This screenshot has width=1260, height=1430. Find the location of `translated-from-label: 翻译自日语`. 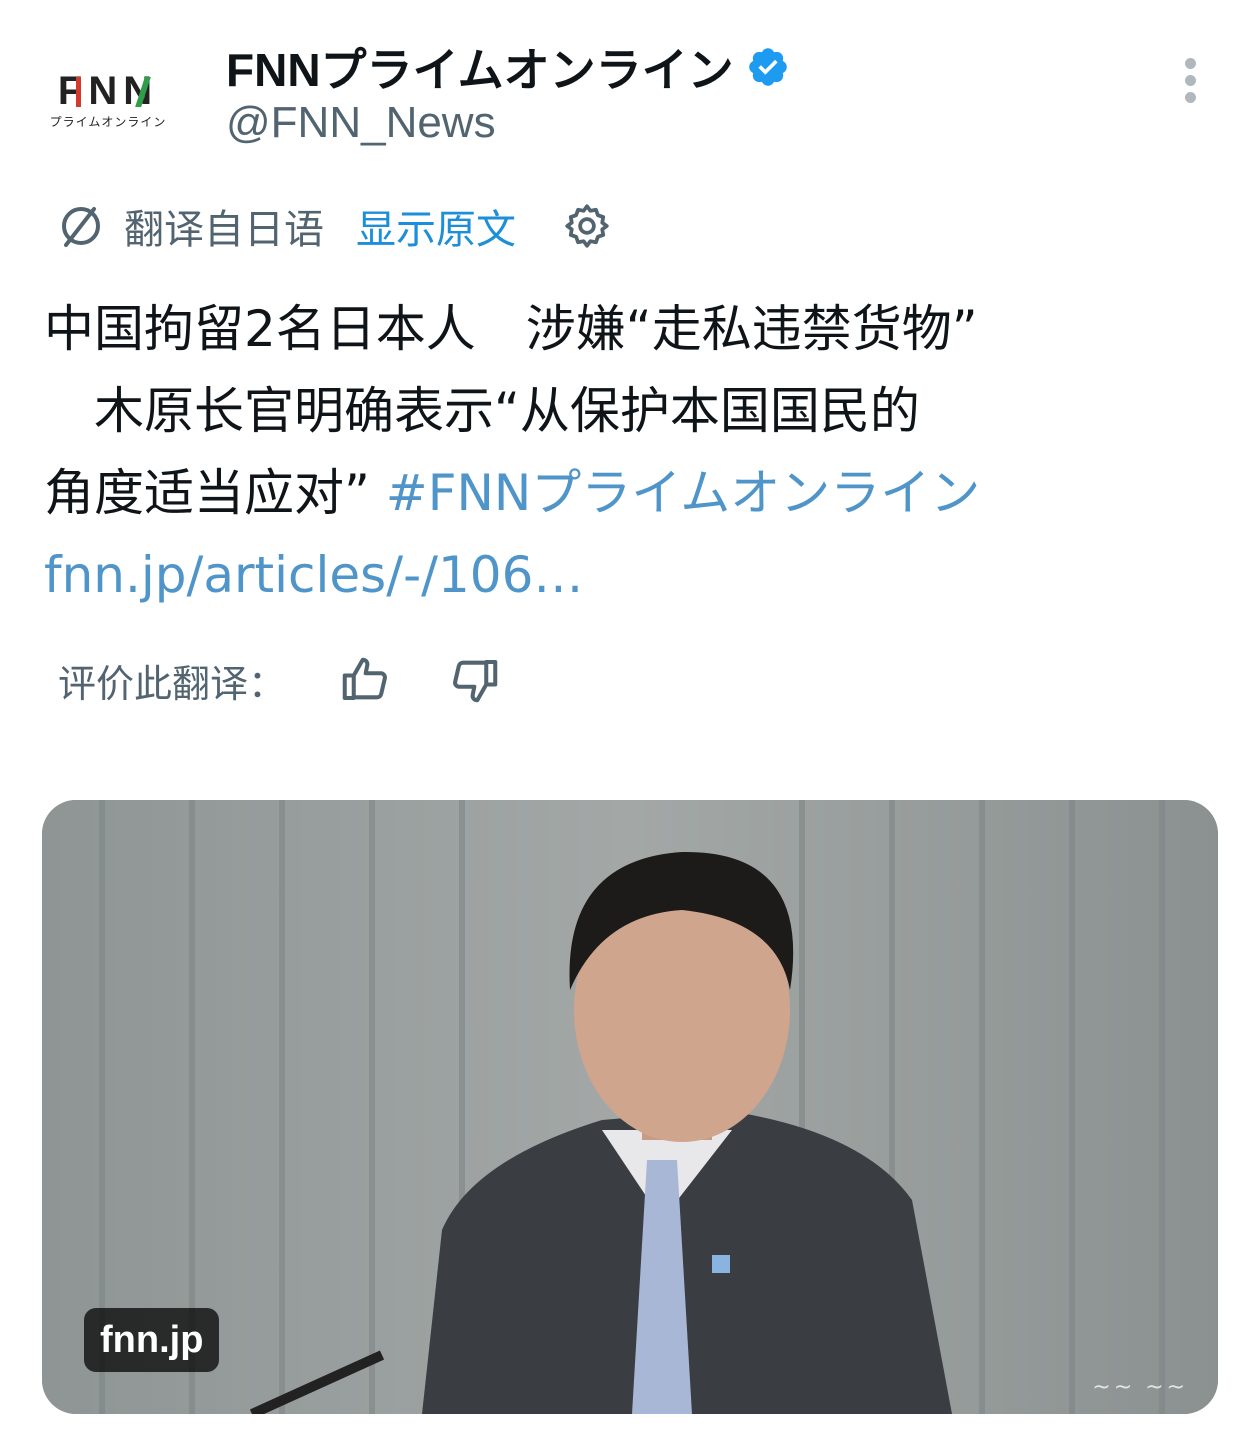

translated-from-label: 翻译自日语 is located at coordinates (224, 230).